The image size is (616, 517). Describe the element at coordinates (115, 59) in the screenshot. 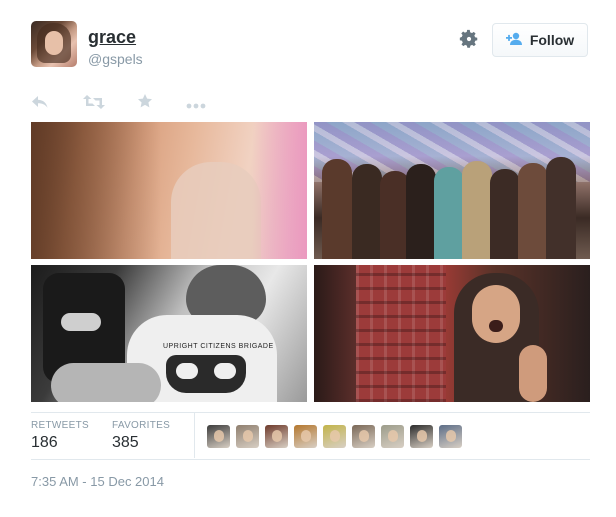

I see `user-handle: @gspels` at that location.